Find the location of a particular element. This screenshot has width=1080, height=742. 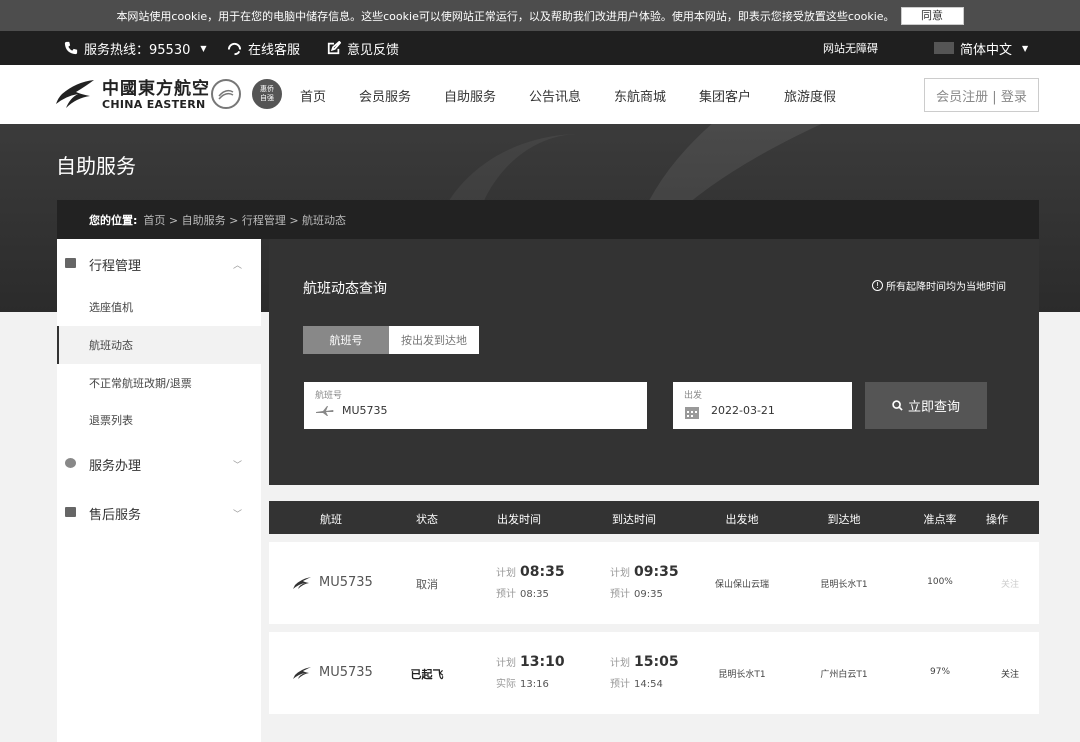

chevron-down-icon: ▼ is located at coordinates (203, 48).